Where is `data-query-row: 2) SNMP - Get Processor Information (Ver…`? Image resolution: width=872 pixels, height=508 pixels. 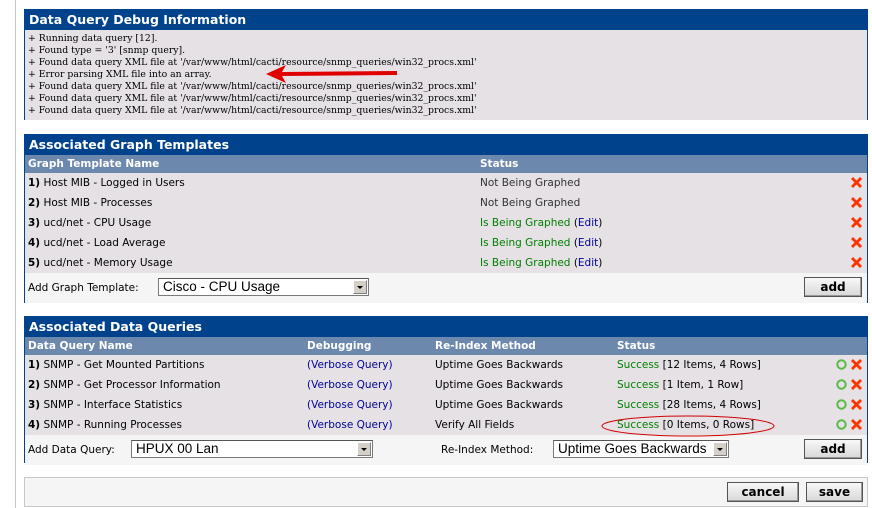 data-query-row: 2) SNMP - Get Processor Information (Ver… is located at coordinates (446, 385).